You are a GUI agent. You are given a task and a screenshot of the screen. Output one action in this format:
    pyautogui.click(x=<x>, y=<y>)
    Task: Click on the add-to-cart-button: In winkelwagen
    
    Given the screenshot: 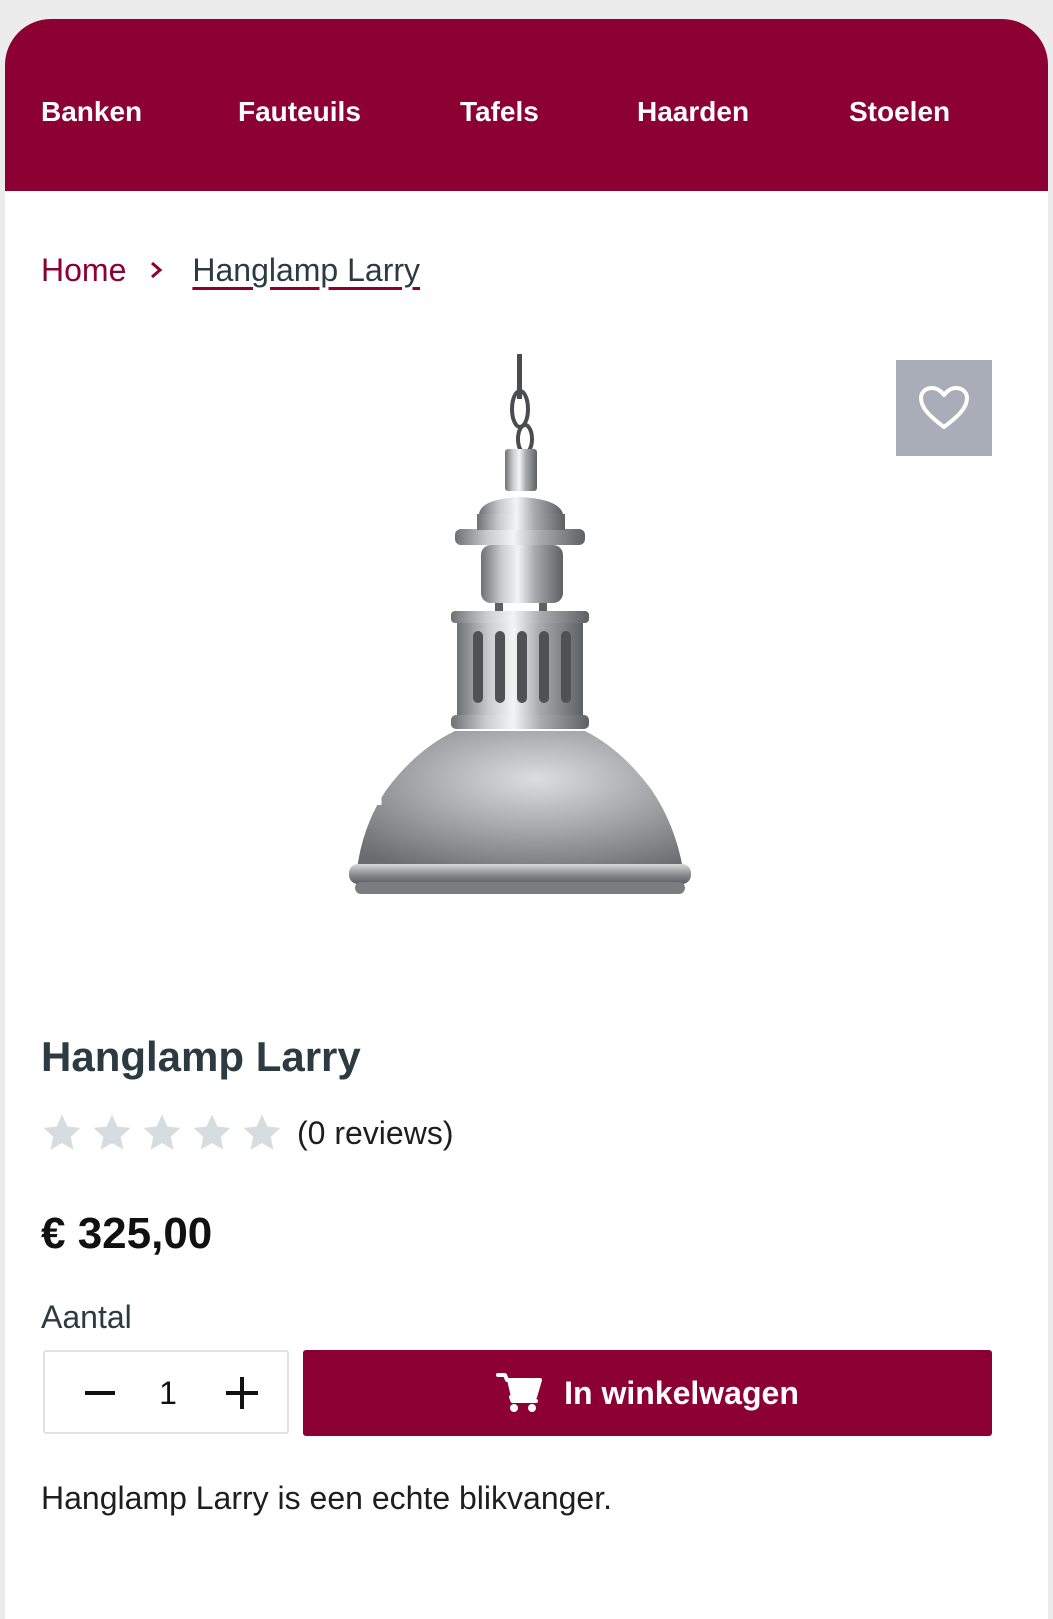 What is the action you would take?
    pyautogui.click(x=647, y=1393)
    